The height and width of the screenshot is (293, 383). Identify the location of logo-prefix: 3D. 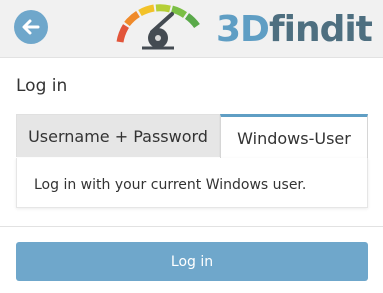
(243, 29).